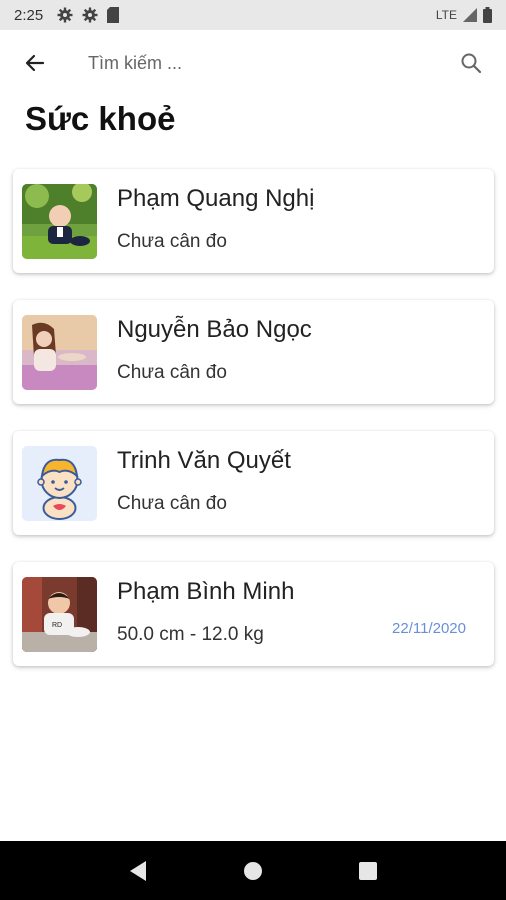 Image resolution: width=506 pixels, height=900 pixels. I want to click on nav-recents-button, so click(368, 871).